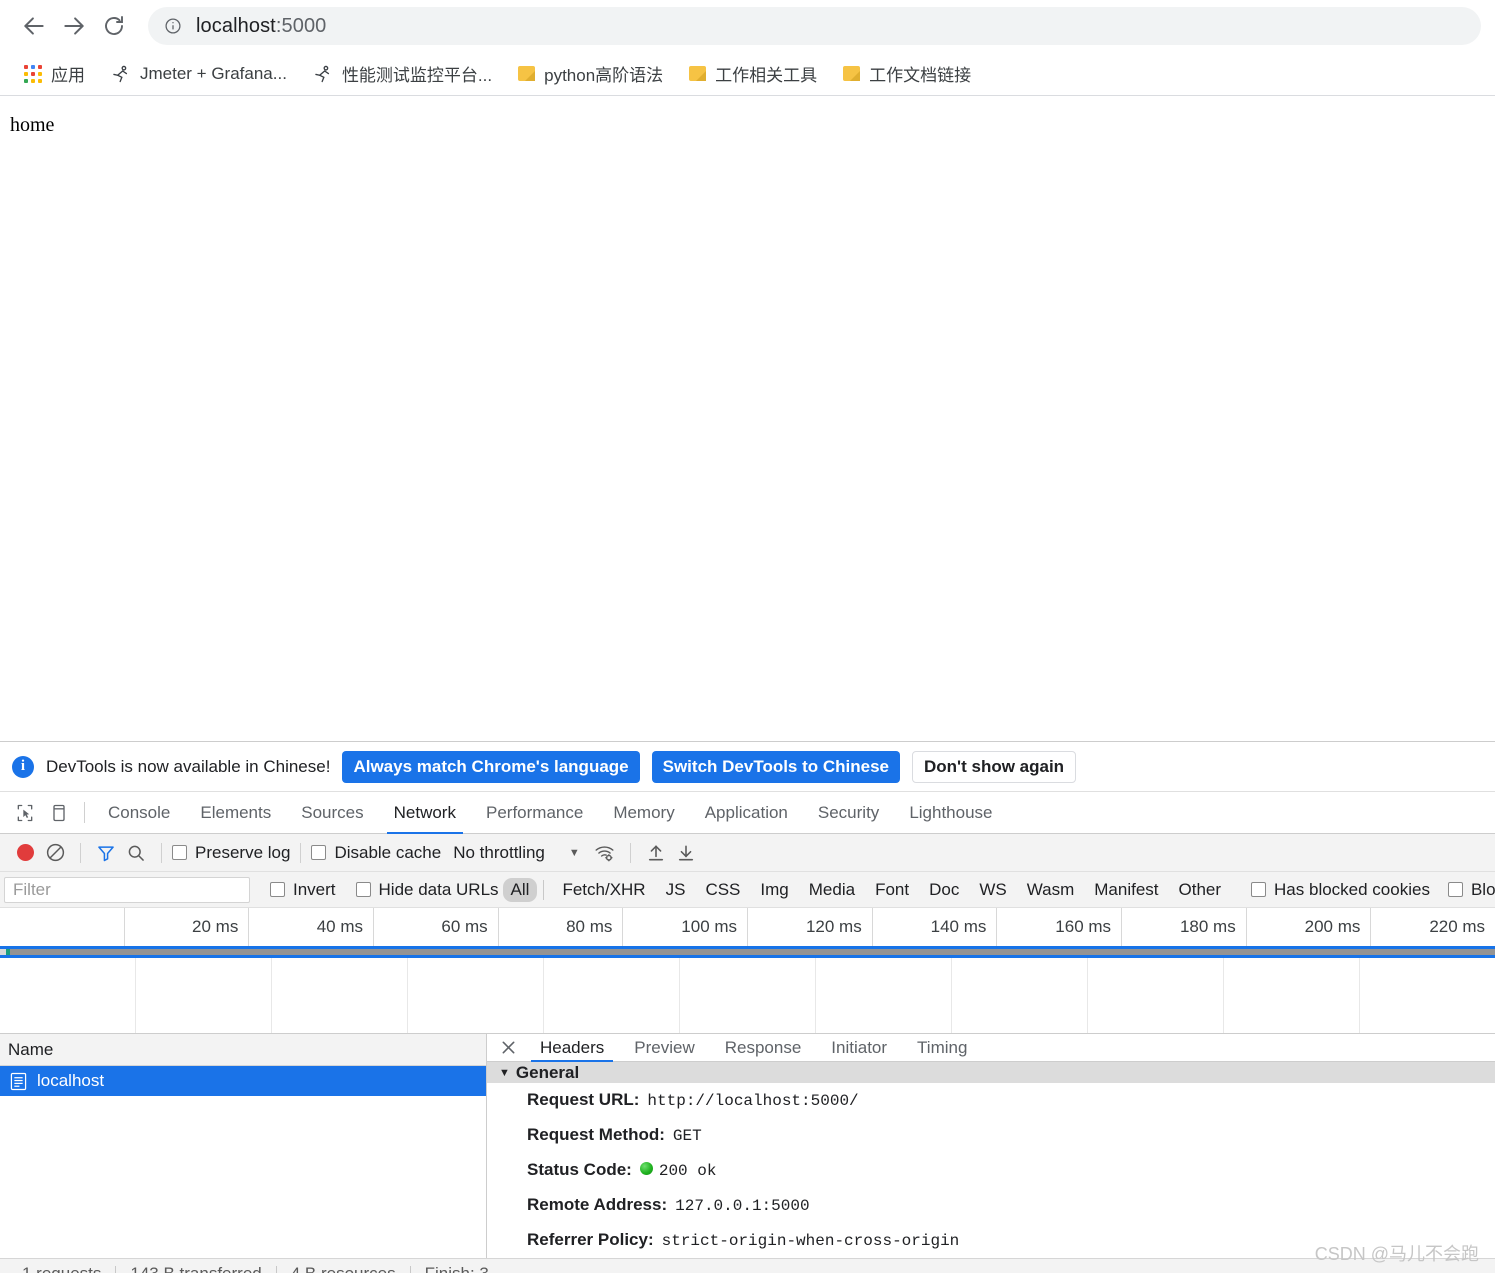  I want to click on hide-data-urls-checkbox: Hide data URLs, so click(427, 890).